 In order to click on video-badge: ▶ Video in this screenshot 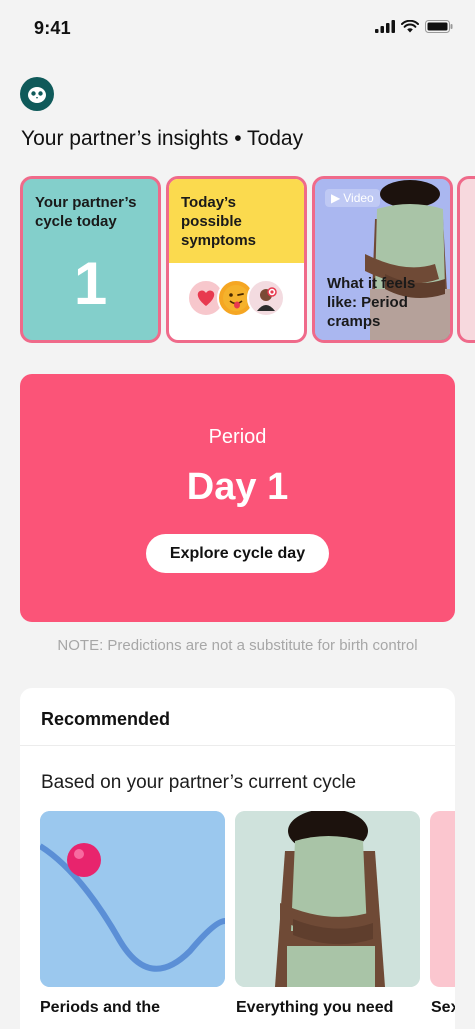, I will do `click(352, 198)`.